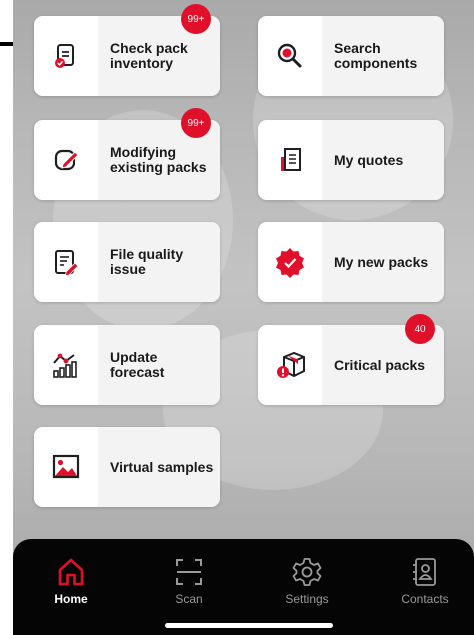 This screenshot has width=474, height=635. Describe the element at coordinates (66, 365) in the screenshot. I see `forecast-chart-icon` at that location.